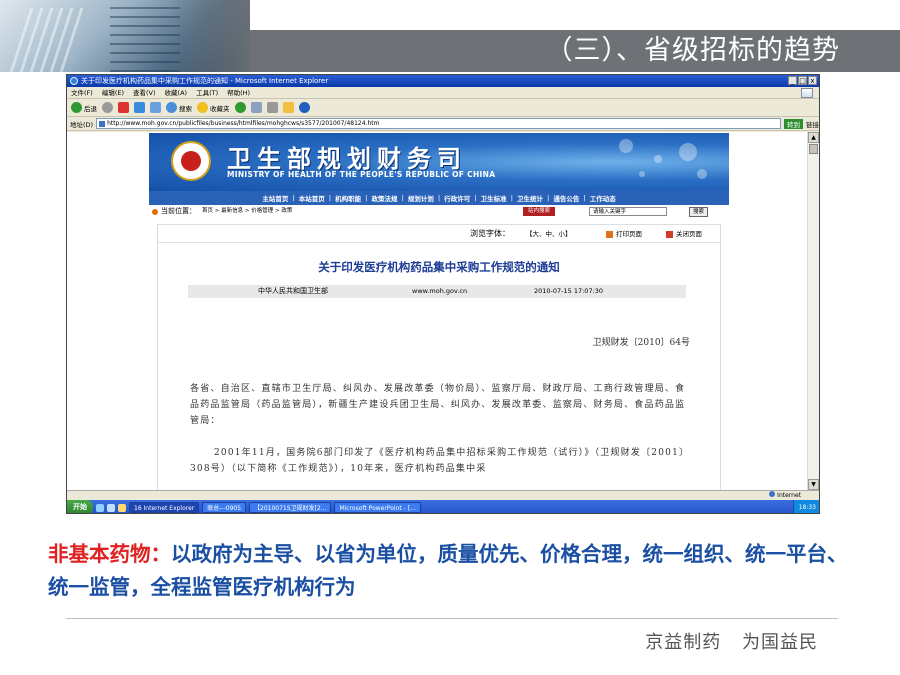 The width and height of the screenshot is (900, 675). I want to click on mail-icon, so click(256, 107).